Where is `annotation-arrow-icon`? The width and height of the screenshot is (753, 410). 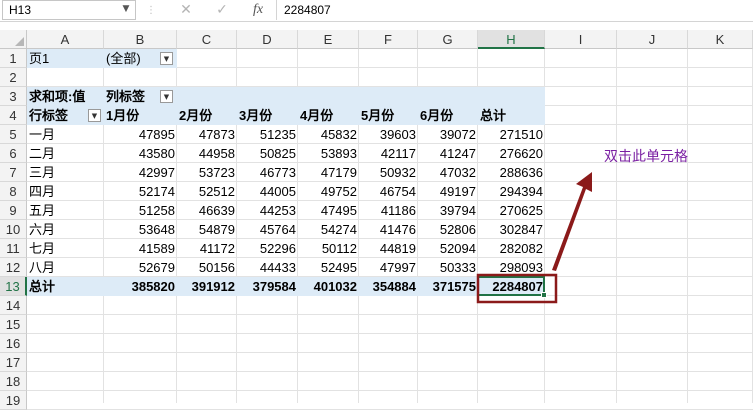 annotation-arrow-icon is located at coordinates (572, 221).